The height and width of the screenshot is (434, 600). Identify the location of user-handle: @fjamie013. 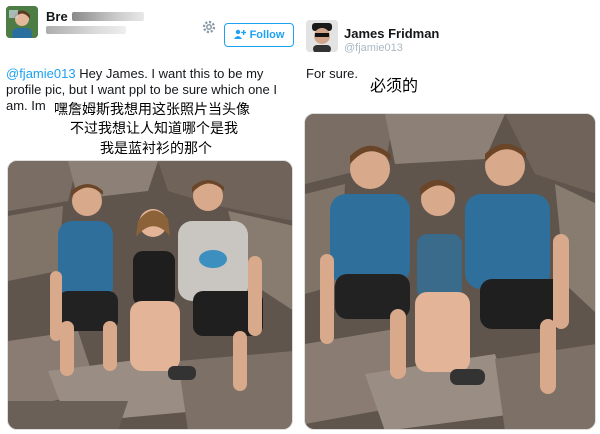
(373, 48).